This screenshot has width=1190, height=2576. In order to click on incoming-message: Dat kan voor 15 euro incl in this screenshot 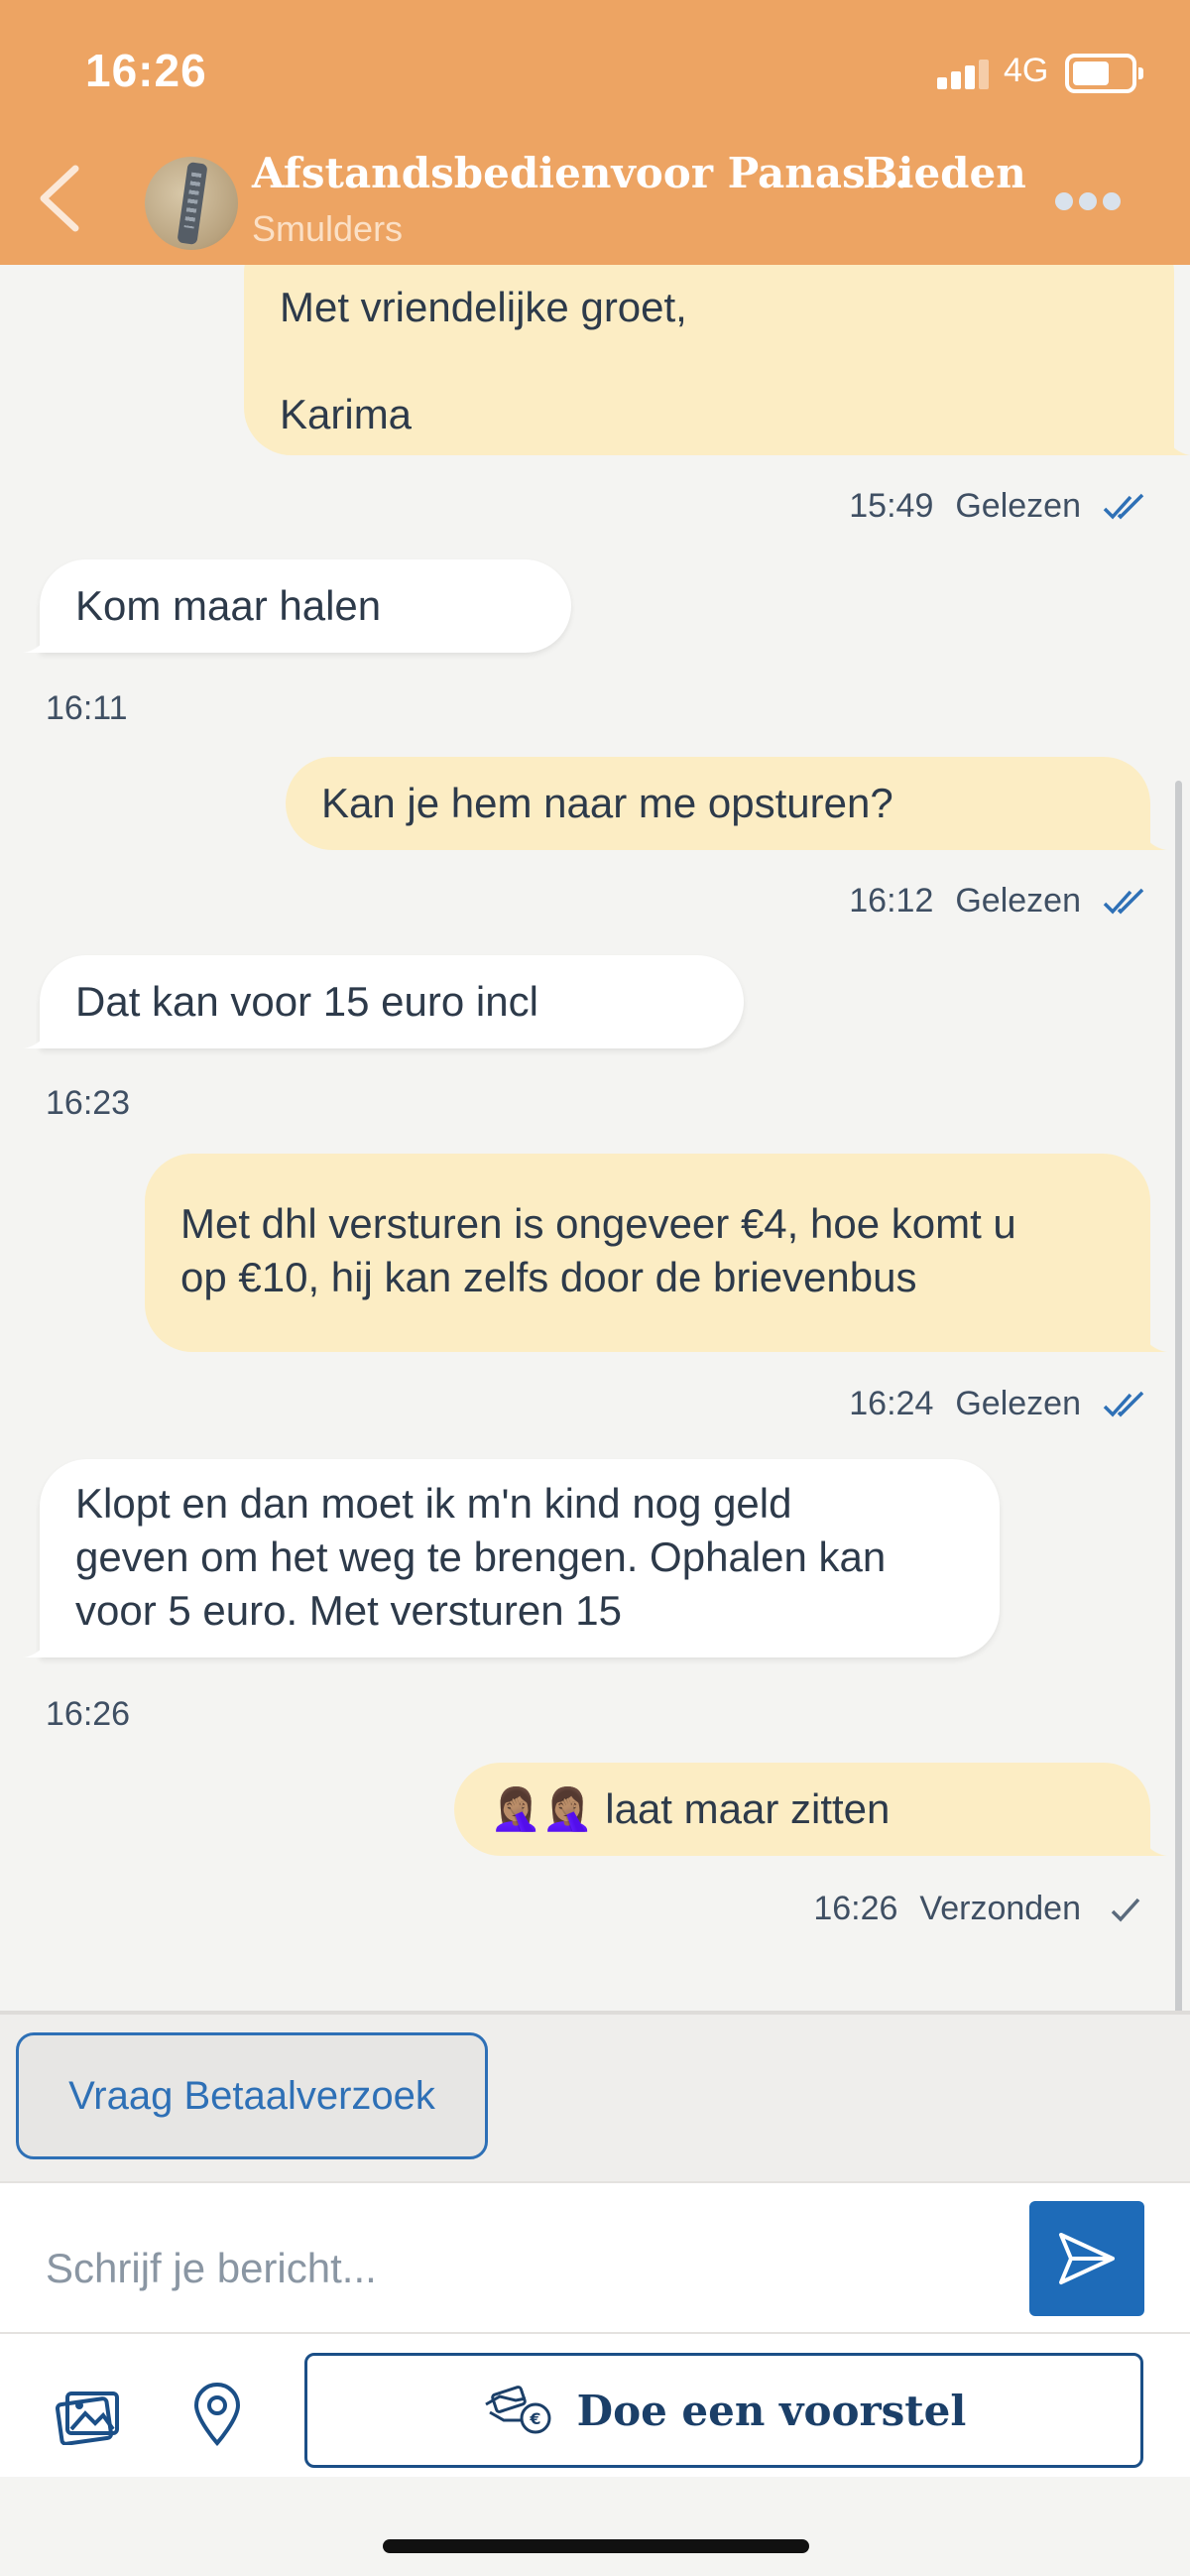, I will do `click(381, 1001)`.